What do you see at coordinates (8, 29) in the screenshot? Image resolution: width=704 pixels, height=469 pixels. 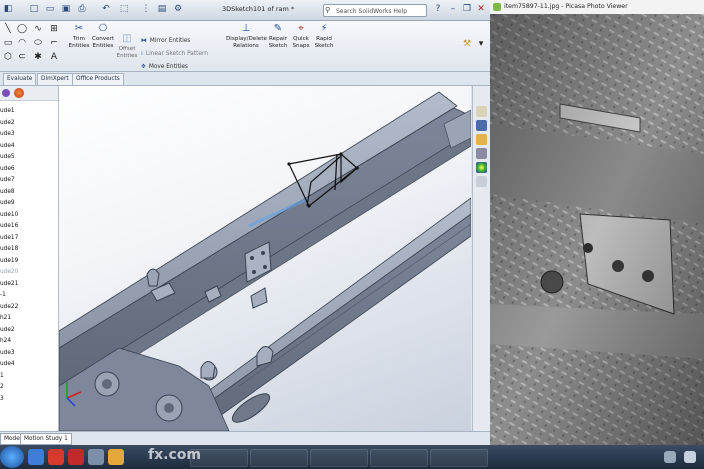 I see `line-icon: ╲` at bounding box center [8, 29].